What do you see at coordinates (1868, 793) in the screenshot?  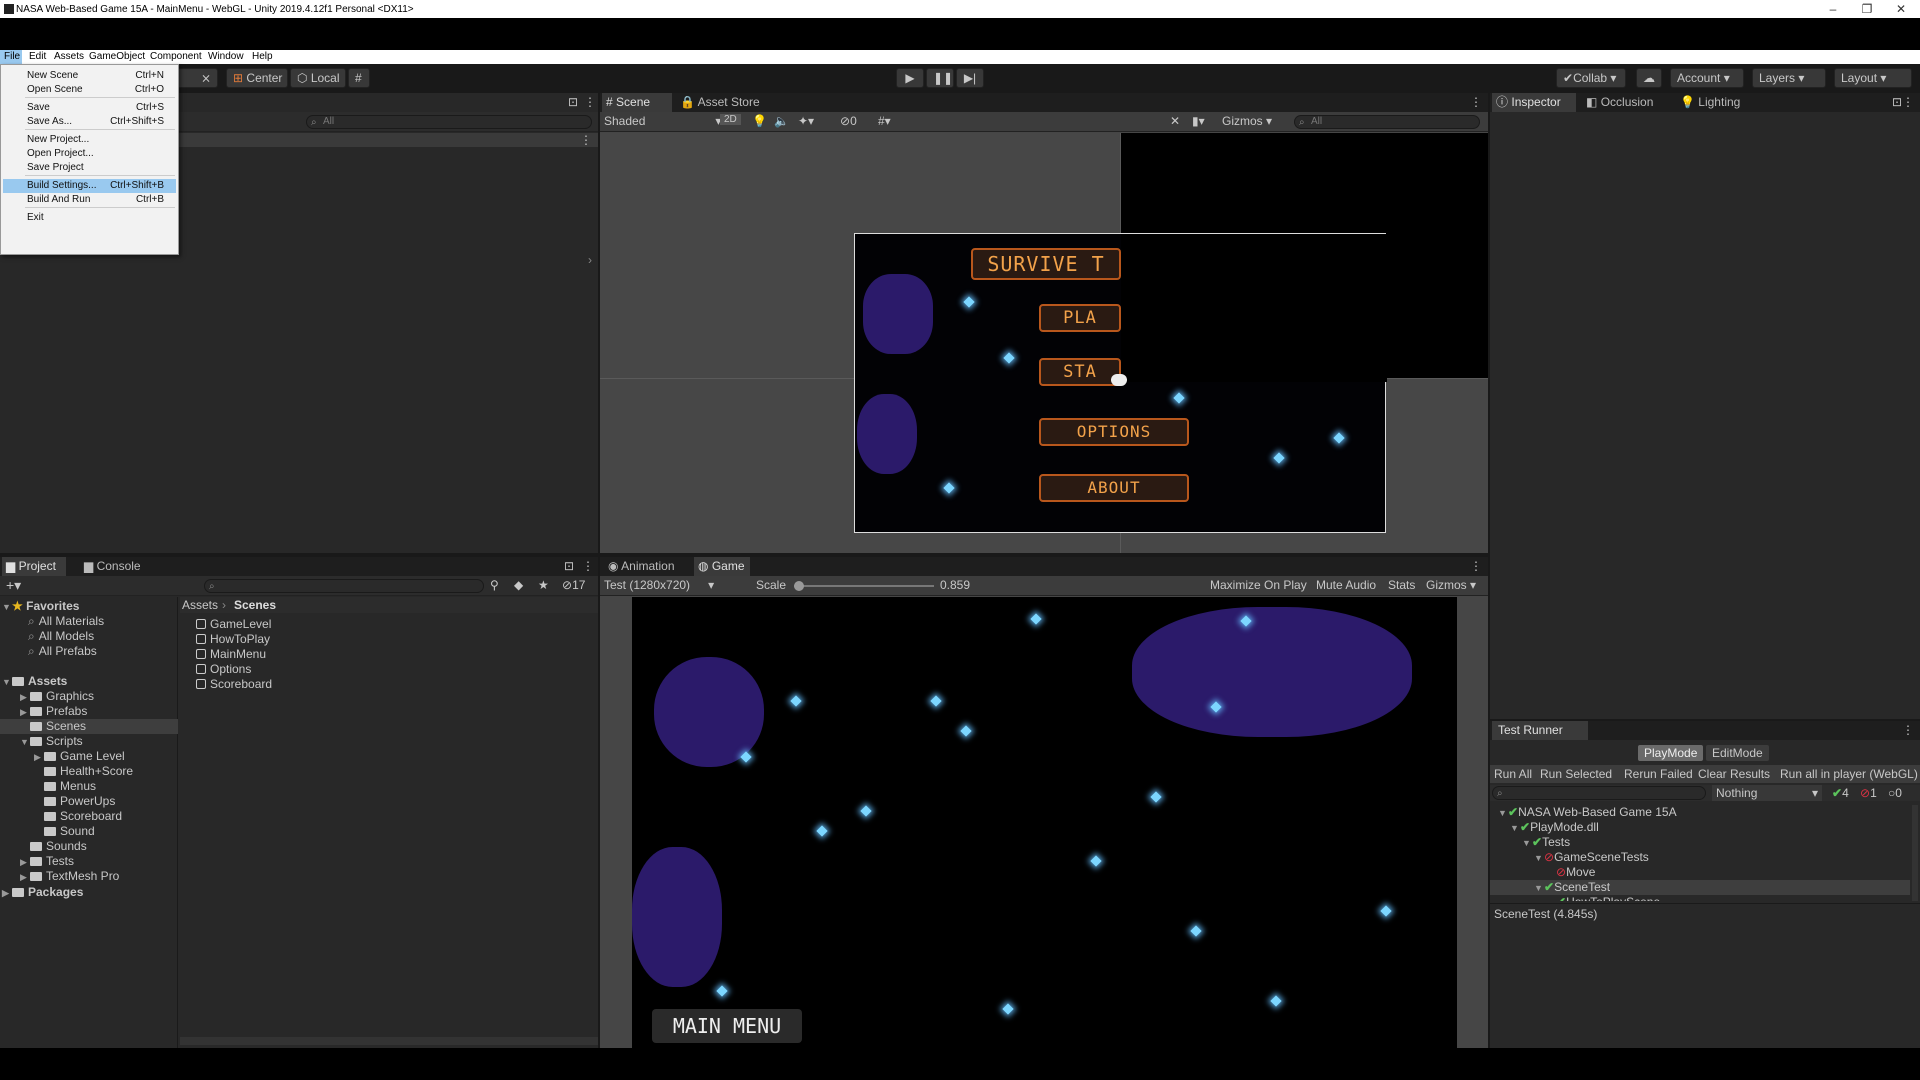 I see `failed-count-toggle: ⊘1` at bounding box center [1868, 793].